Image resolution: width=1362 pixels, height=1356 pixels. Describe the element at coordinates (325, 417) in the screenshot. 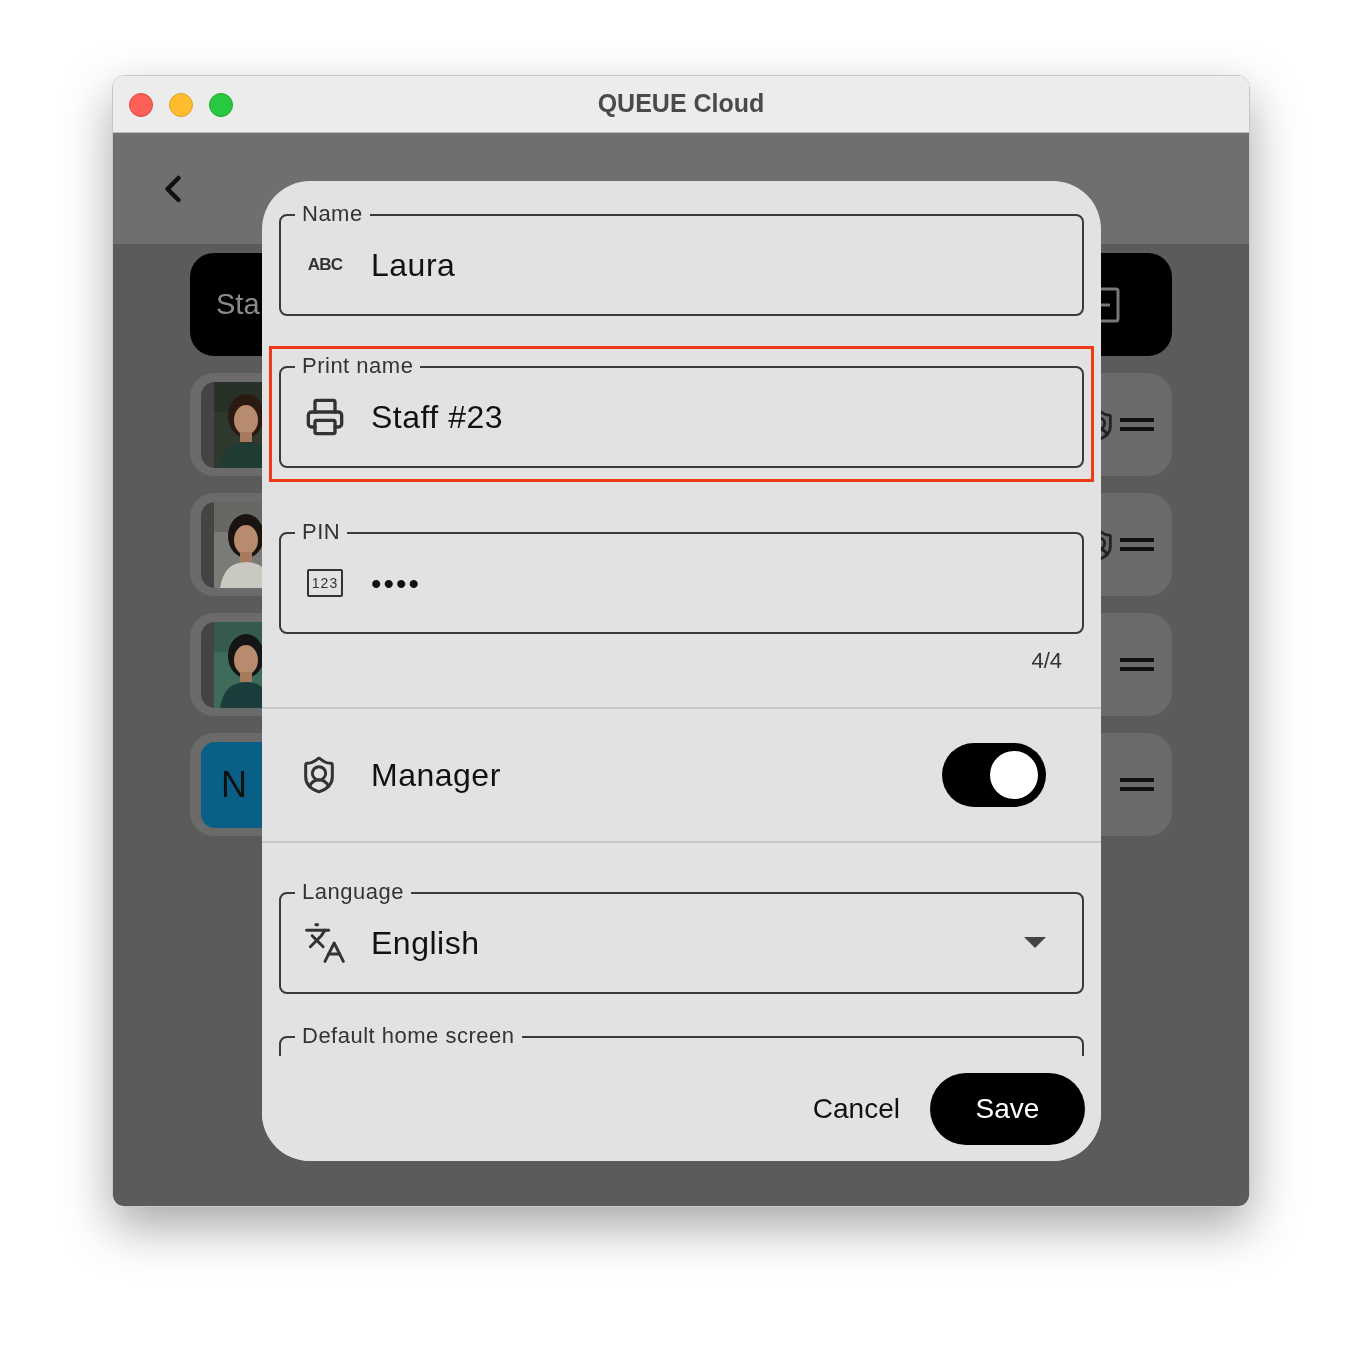

I see `printer-icon` at that location.